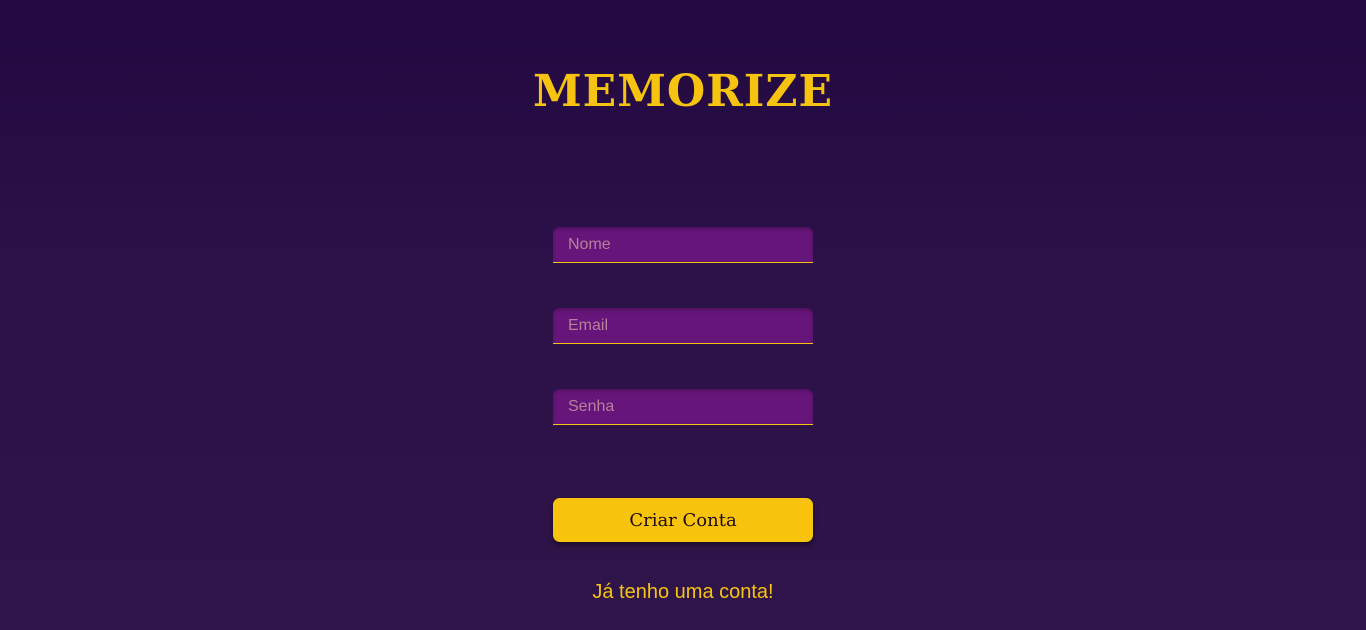 The width and height of the screenshot is (1366, 630). I want to click on login-link-container: Já tenho uma conta!, so click(683, 592).